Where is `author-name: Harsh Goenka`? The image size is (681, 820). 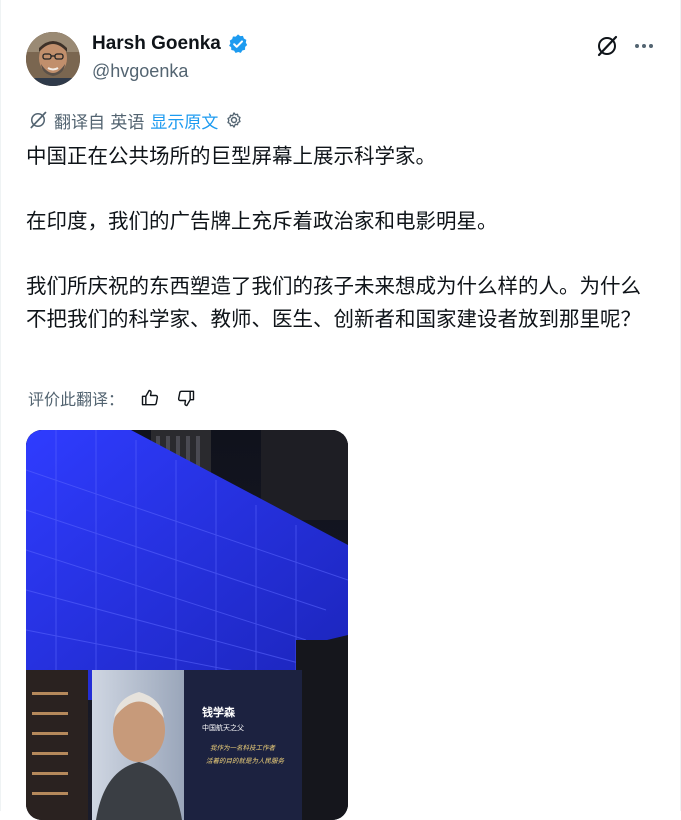
author-name: Harsh Goenka is located at coordinates (156, 44).